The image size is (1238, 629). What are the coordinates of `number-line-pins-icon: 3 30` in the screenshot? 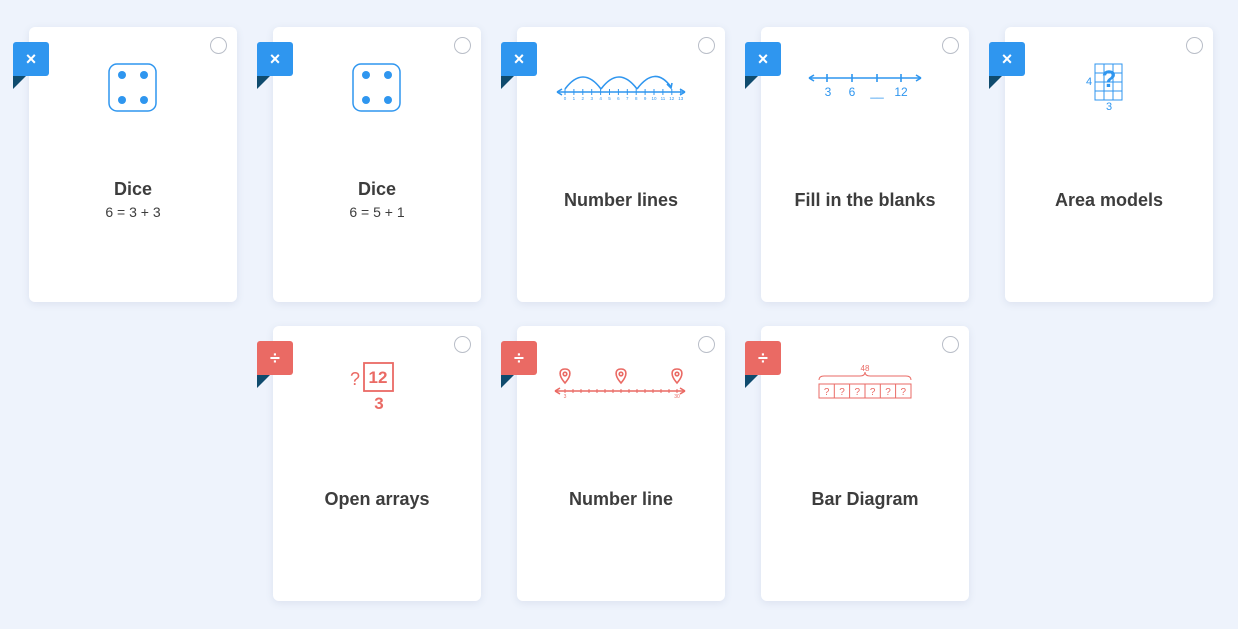 It's located at (620, 384).